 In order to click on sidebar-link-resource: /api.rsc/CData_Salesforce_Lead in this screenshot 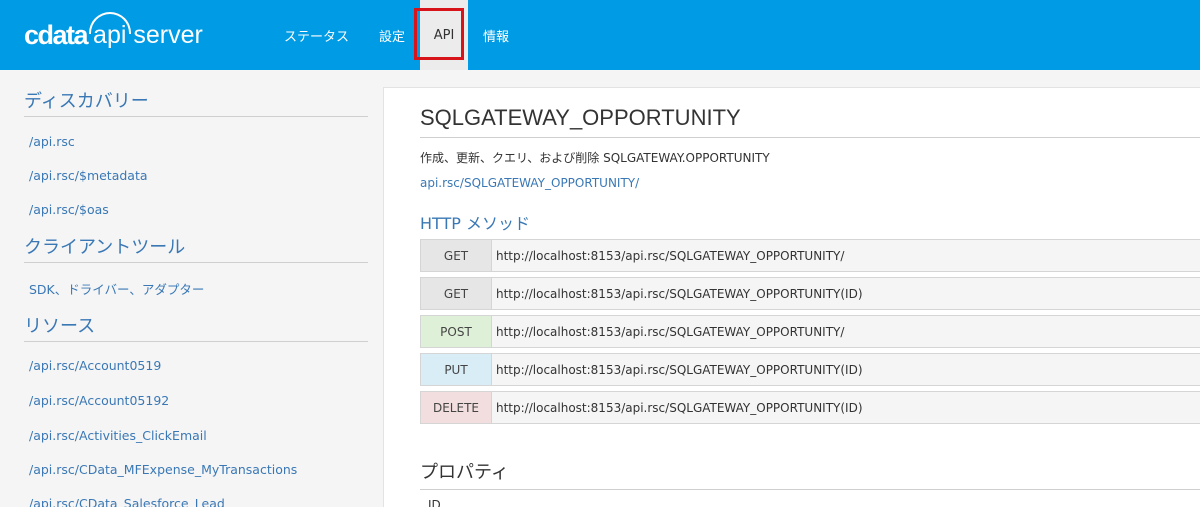, I will do `click(124, 501)`.